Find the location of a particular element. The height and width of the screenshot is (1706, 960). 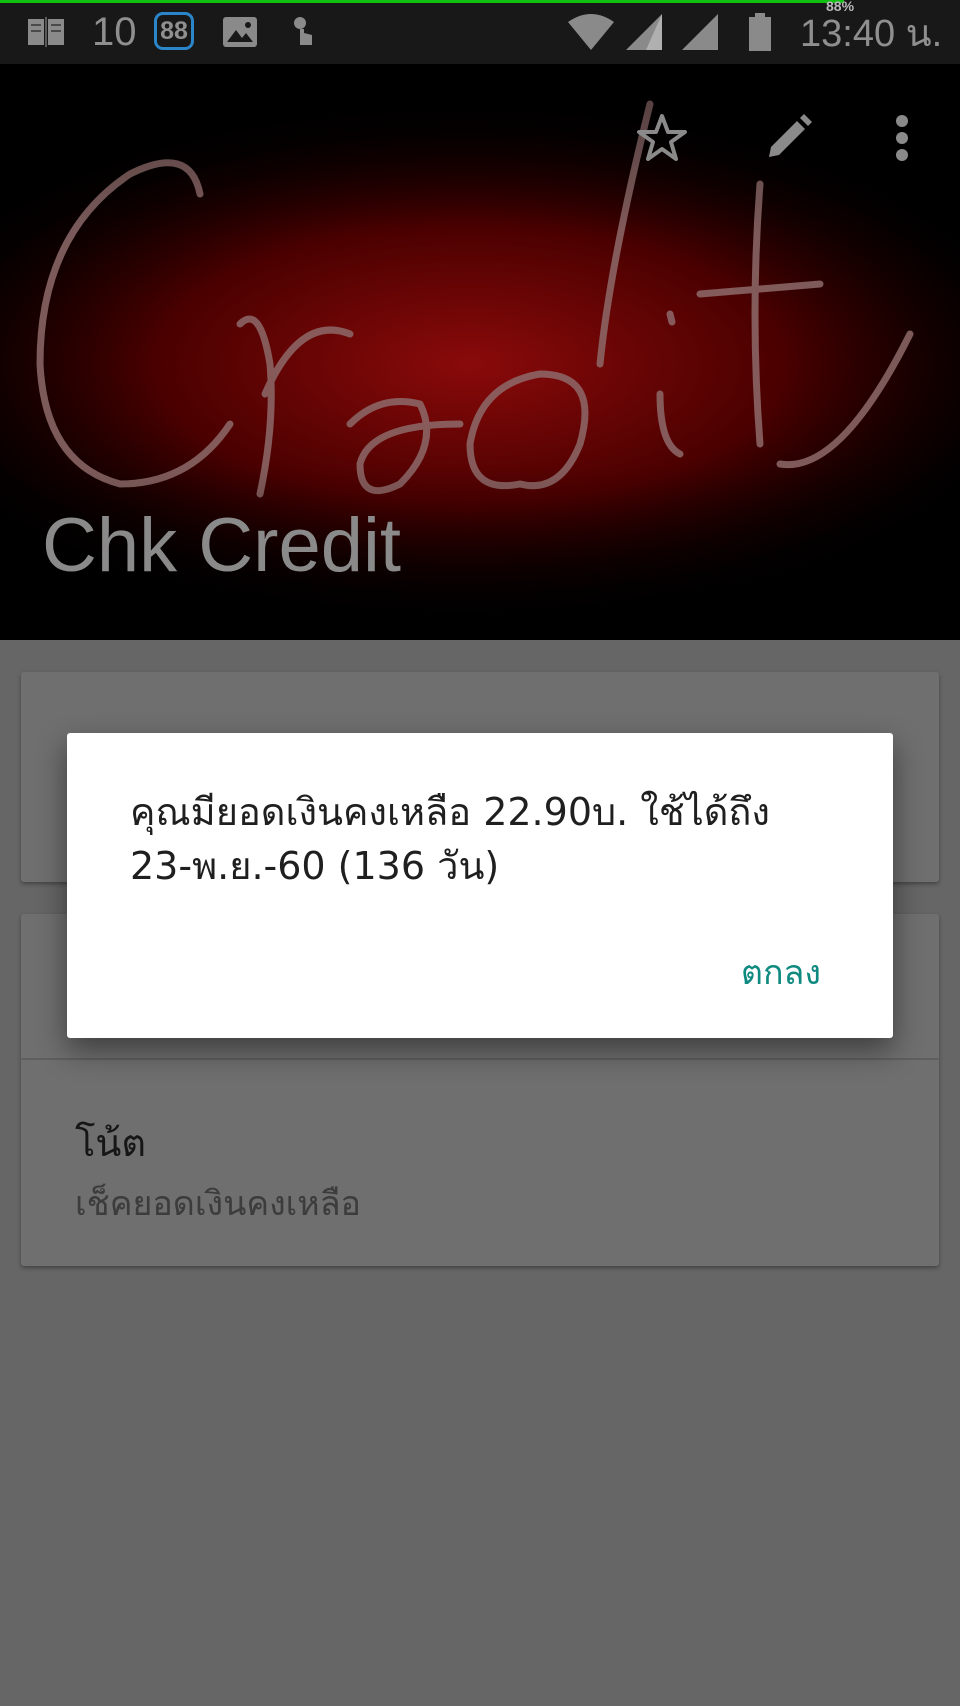

note-label: โน้ต is located at coordinates (111, 1143).